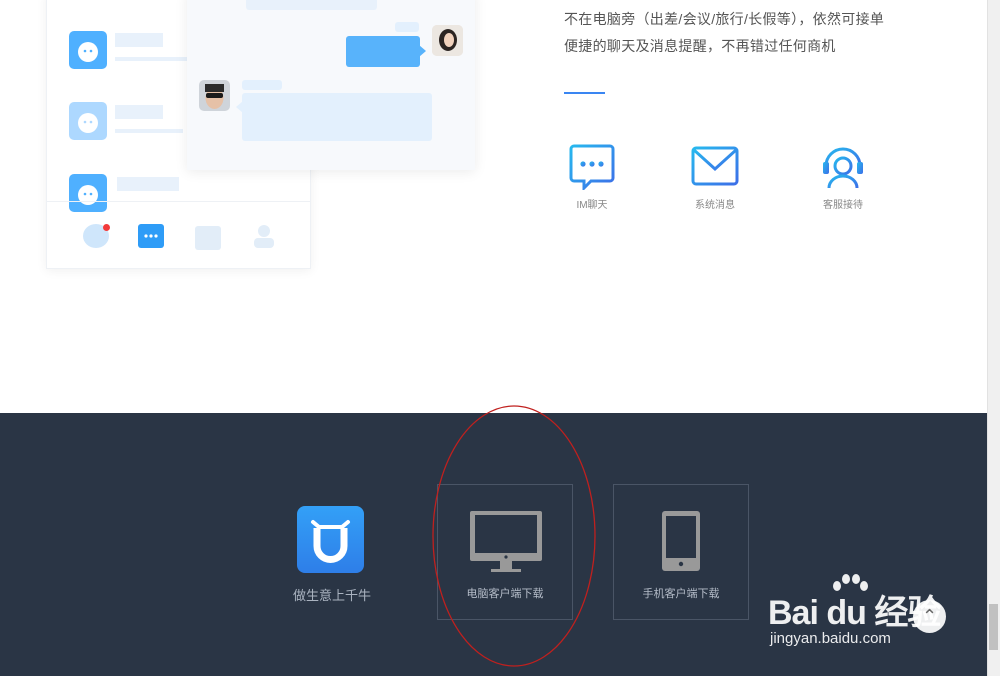 This screenshot has height=676, width=1000. What do you see at coordinates (208, 238) in the screenshot?
I see `workbench-tab-icon` at bounding box center [208, 238].